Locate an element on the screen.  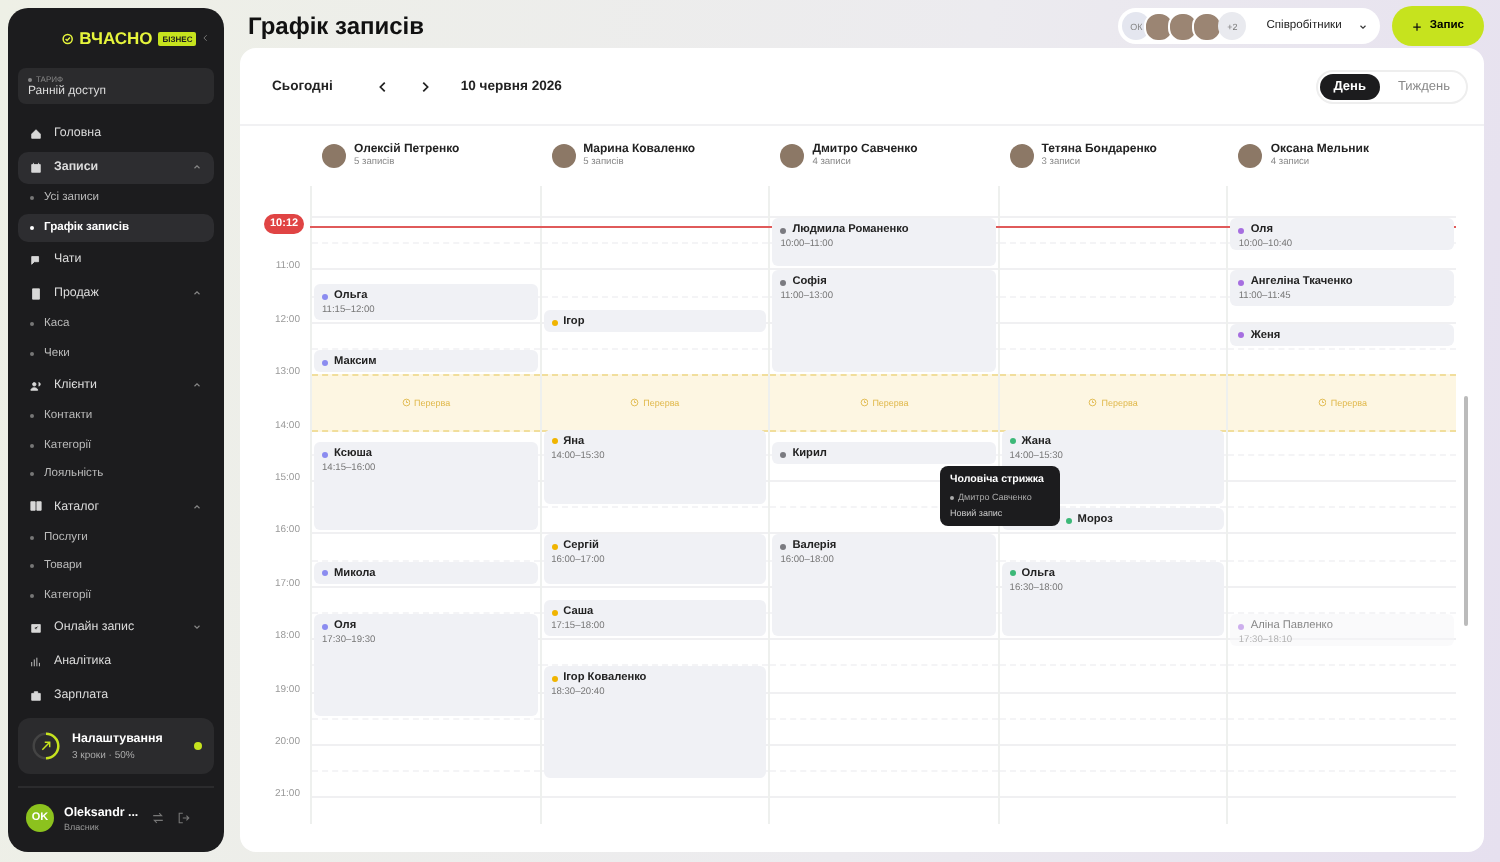
page-title: Графік записів is located at coordinates (336, 26).